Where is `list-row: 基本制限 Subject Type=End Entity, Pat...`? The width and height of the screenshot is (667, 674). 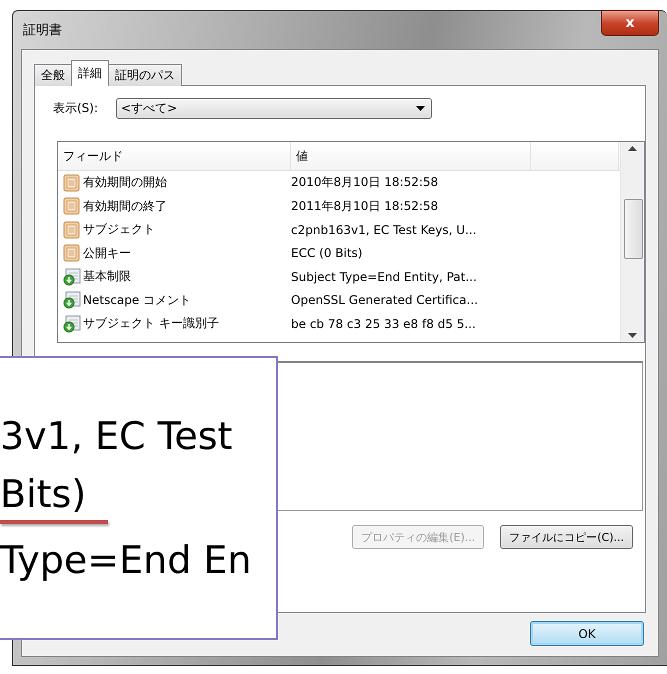 list-row: 基本制限 Subject Type=End Entity, Pat... is located at coordinates (339, 276).